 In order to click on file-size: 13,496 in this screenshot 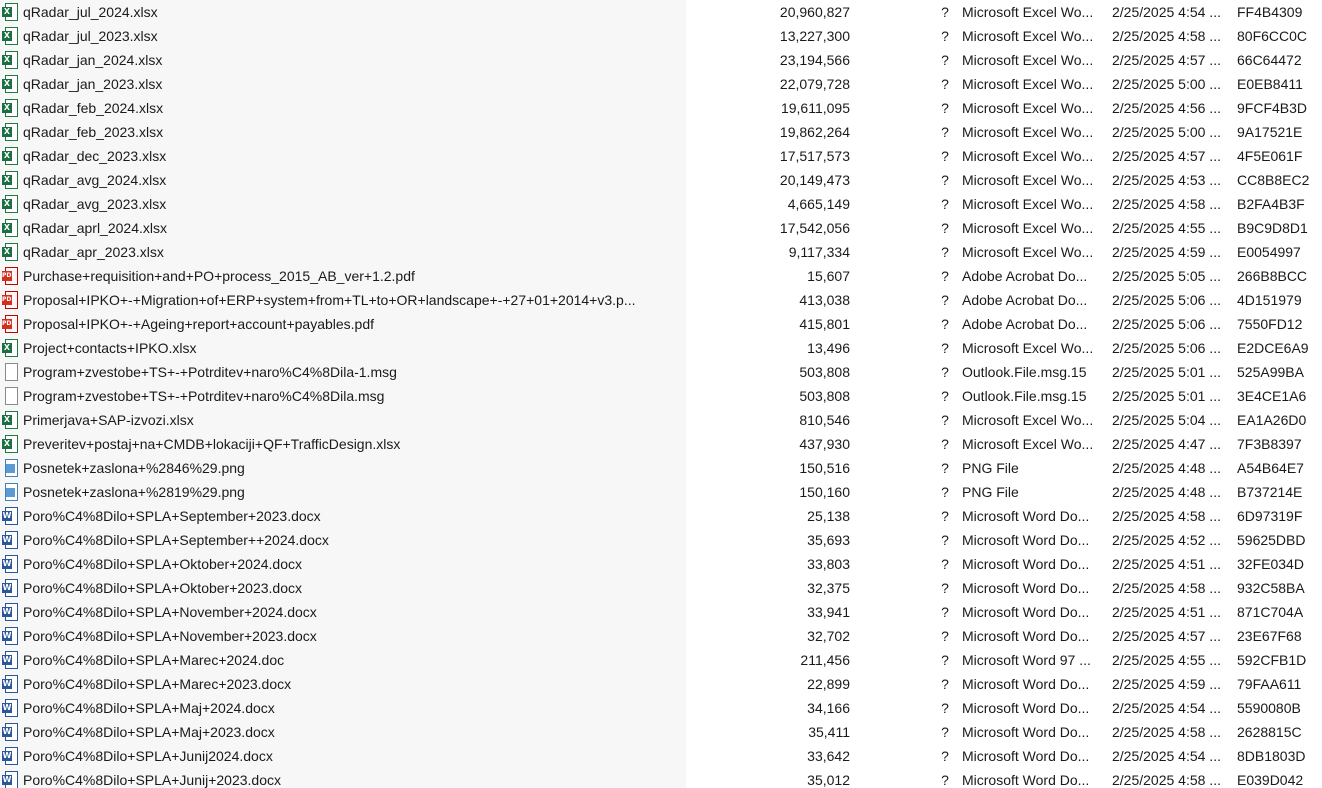, I will do `click(828, 348)`.